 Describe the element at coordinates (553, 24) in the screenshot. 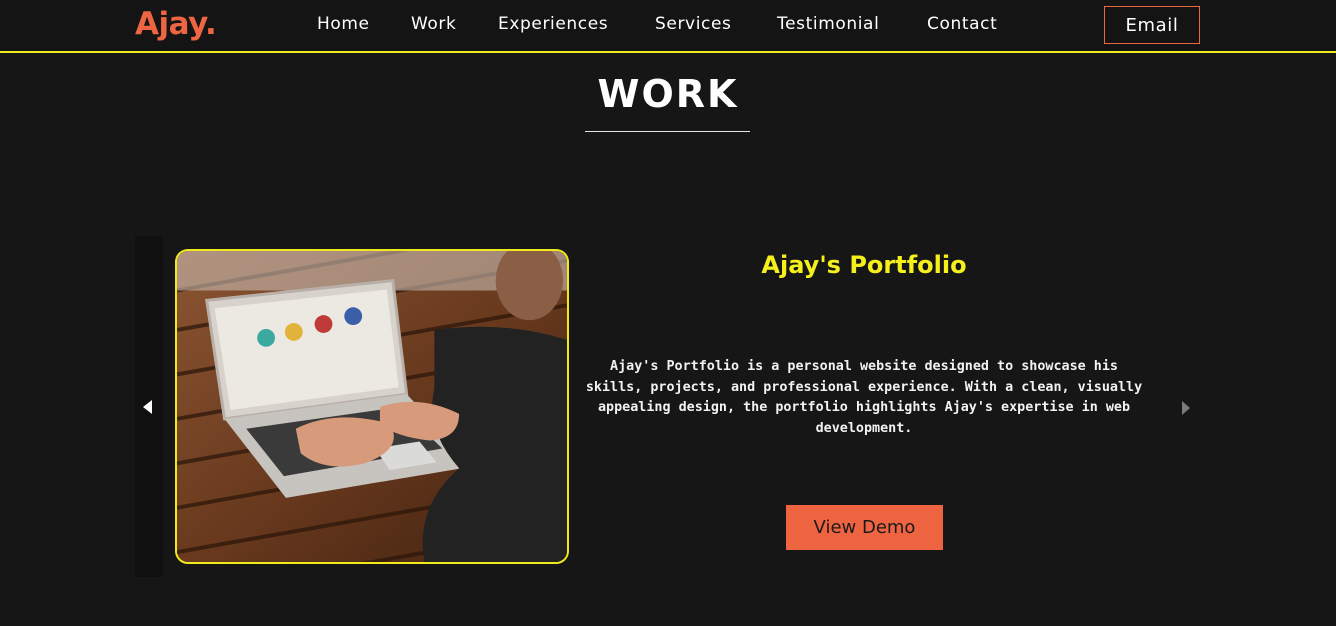

I see `nav-link-experiences: Experiences` at that location.